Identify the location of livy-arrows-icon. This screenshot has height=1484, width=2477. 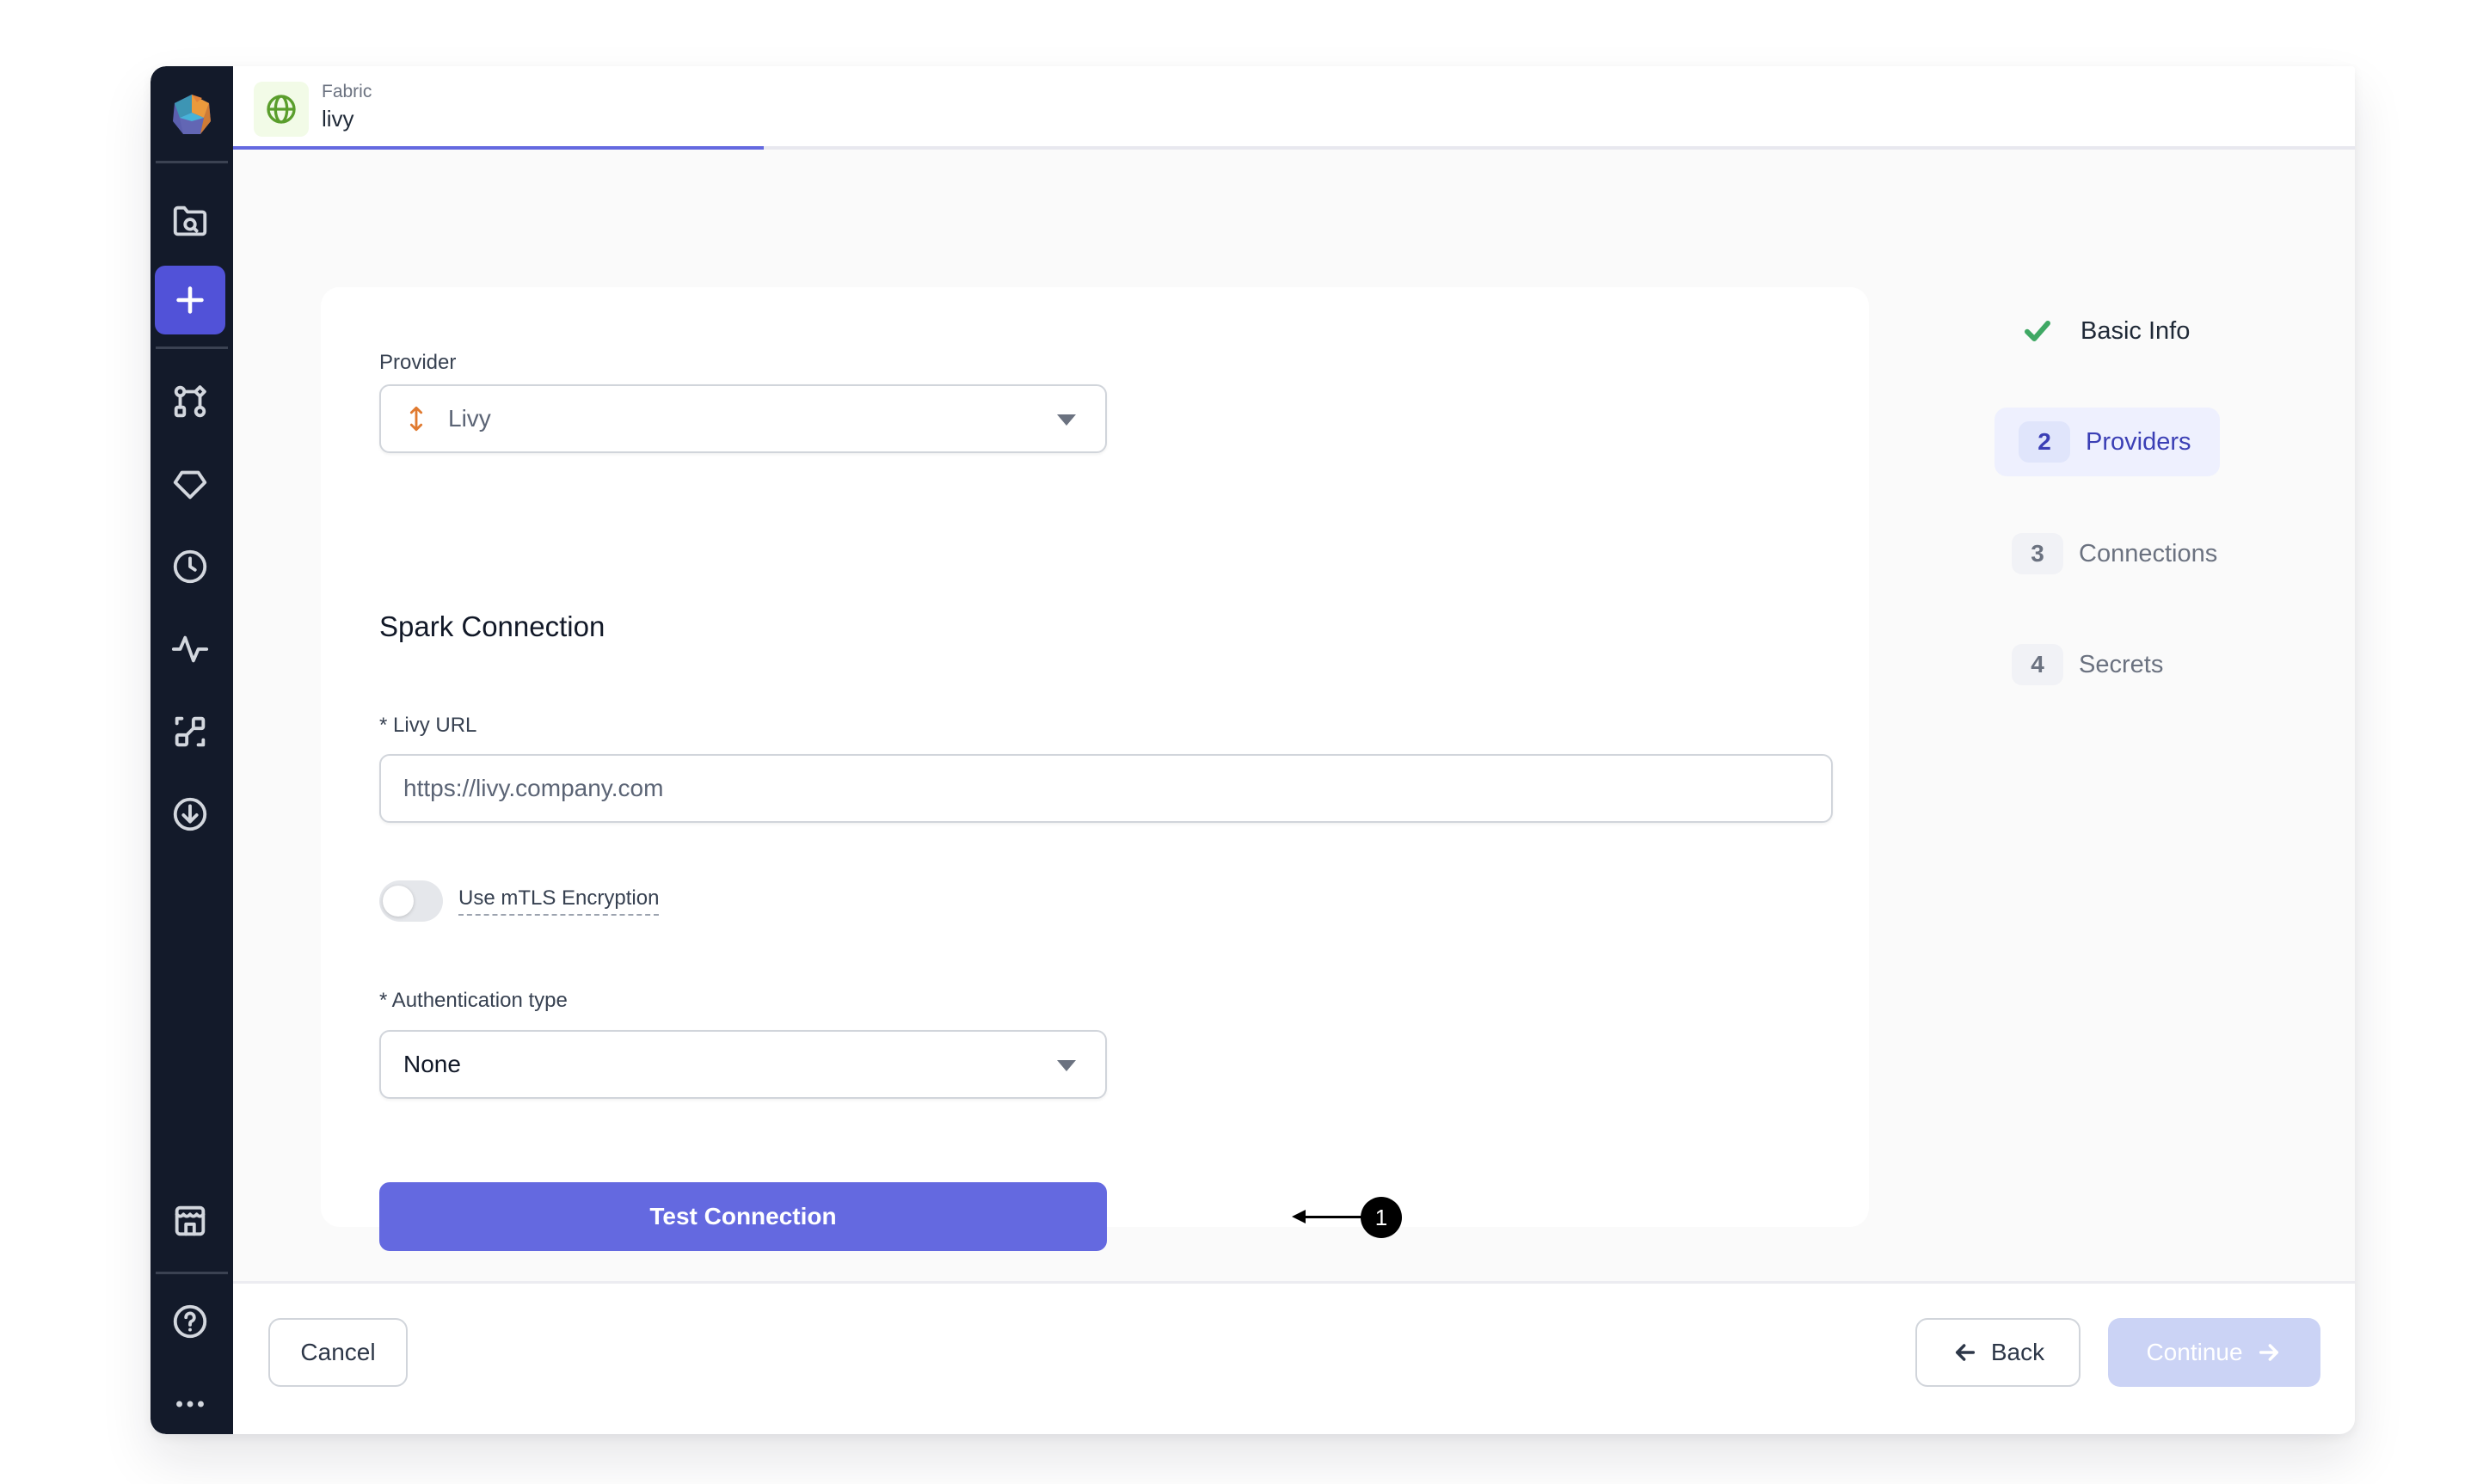
(416, 419).